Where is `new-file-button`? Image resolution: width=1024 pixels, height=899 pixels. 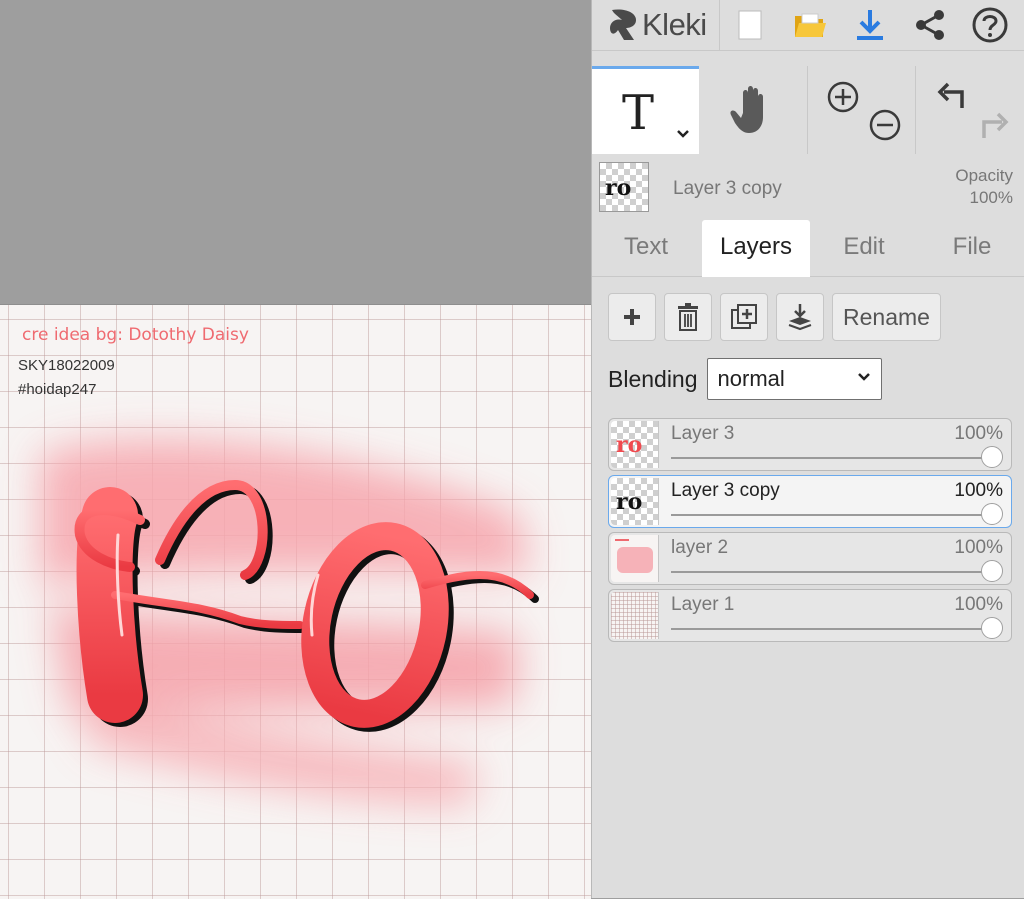
new-file-button is located at coordinates (750, 25).